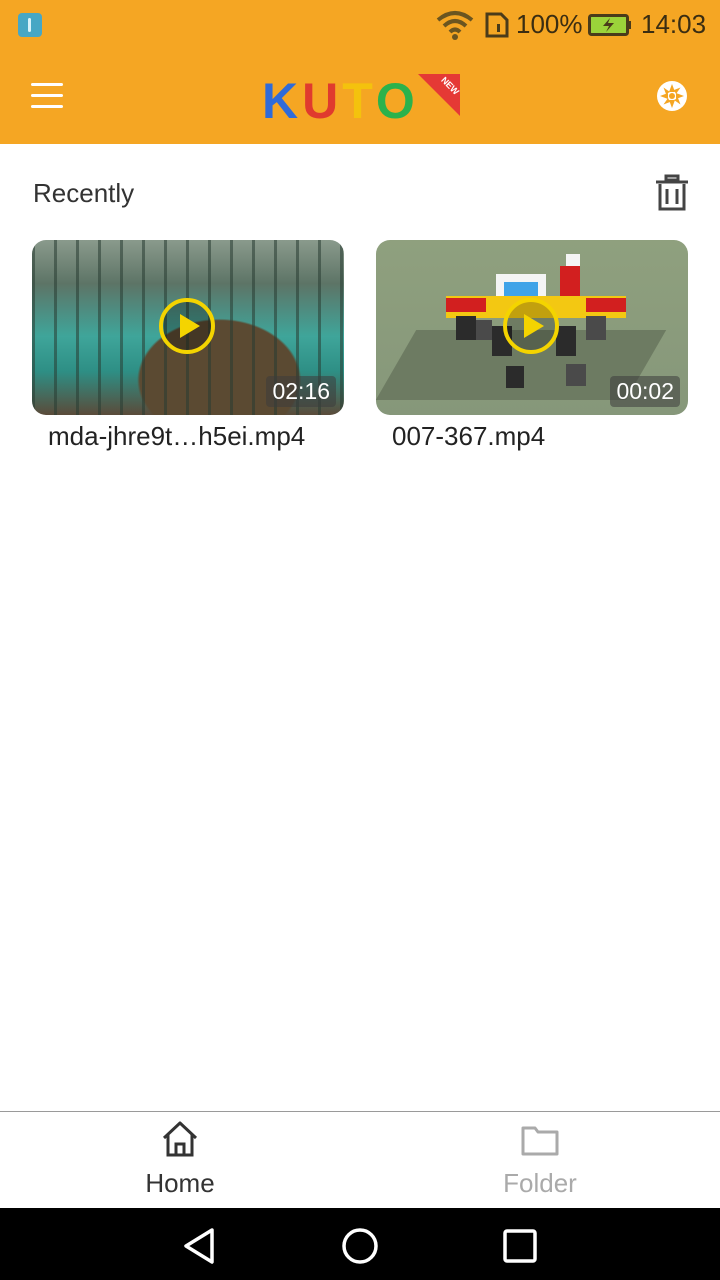  I want to click on menu-button, so click(48, 96).